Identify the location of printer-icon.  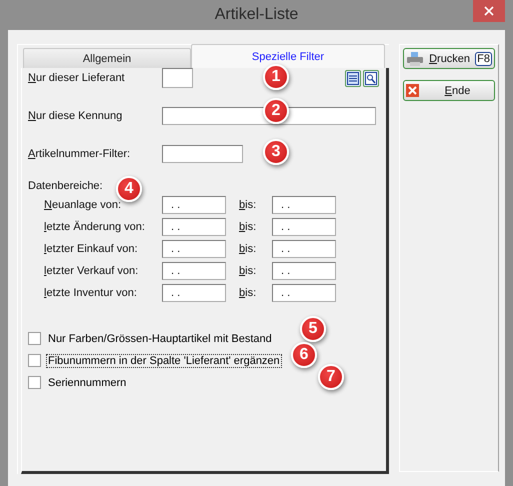
(415, 59).